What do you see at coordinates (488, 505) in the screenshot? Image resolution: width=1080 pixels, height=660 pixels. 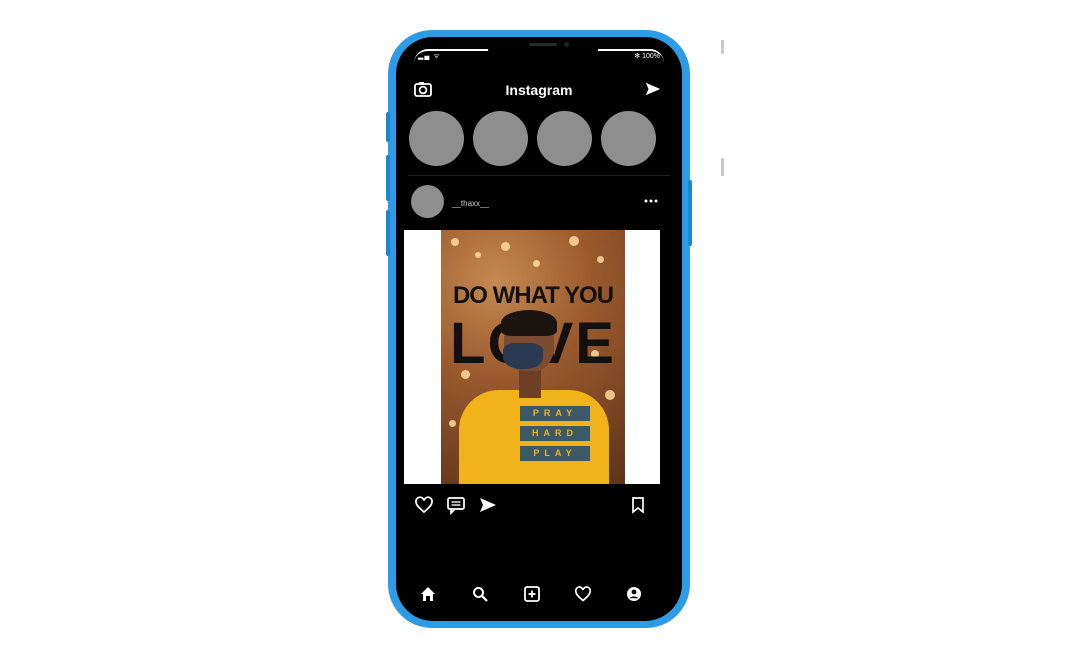 I see `share-icon` at bounding box center [488, 505].